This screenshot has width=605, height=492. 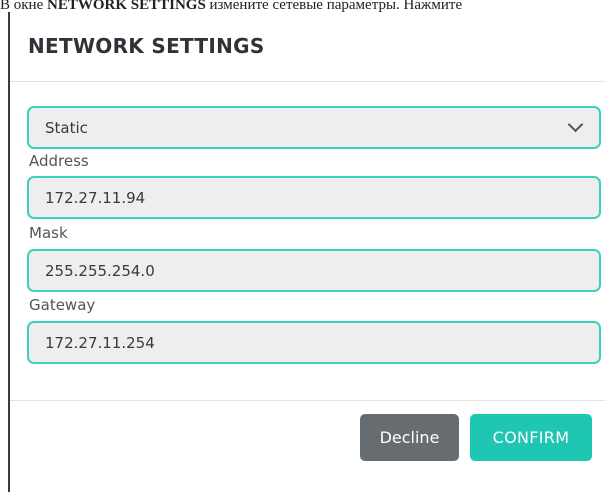 I want to click on gateway-value: 172.27.11.254, so click(x=100, y=342).